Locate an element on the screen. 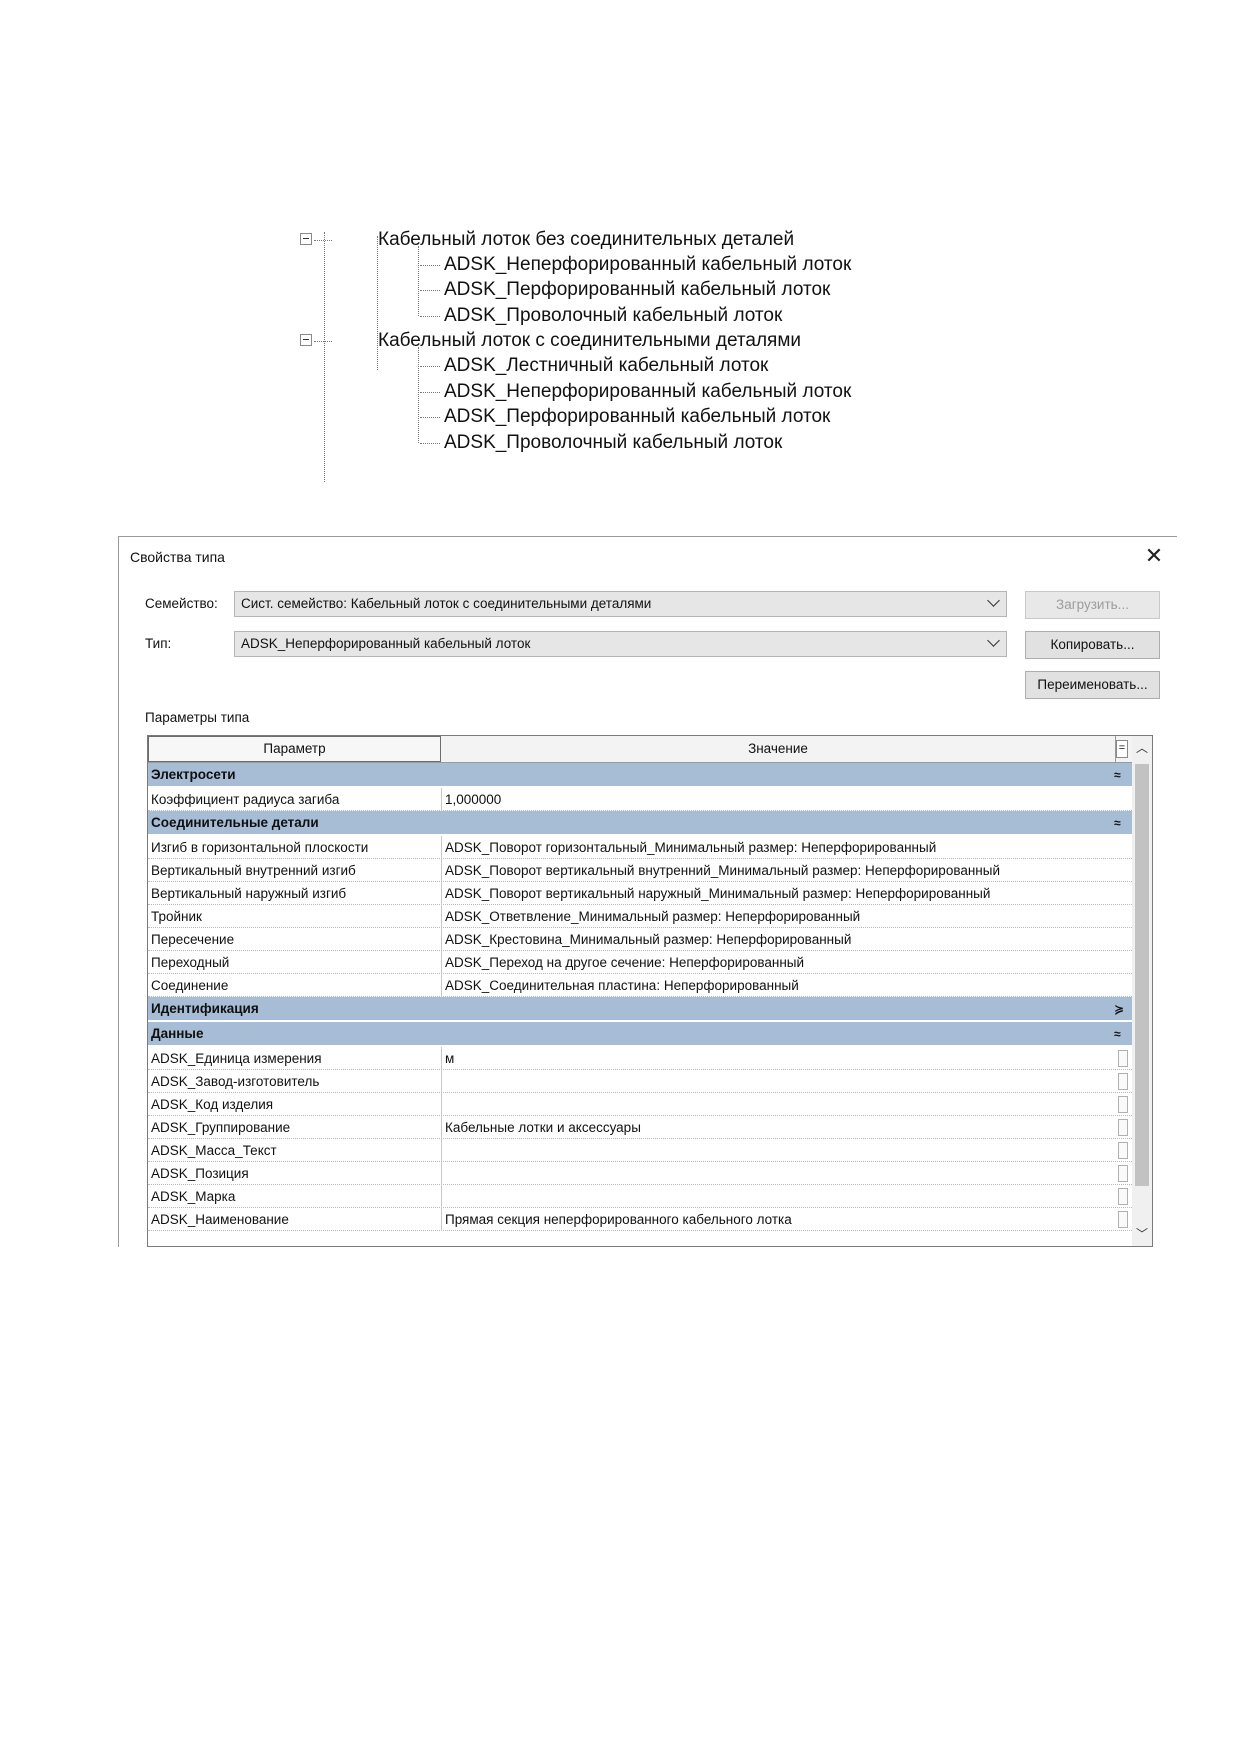 Image resolution: width=1239 pixels, height=1752 pixels. table-row: ADSK_Единица измерения м is located at coordinates (640, 1058).